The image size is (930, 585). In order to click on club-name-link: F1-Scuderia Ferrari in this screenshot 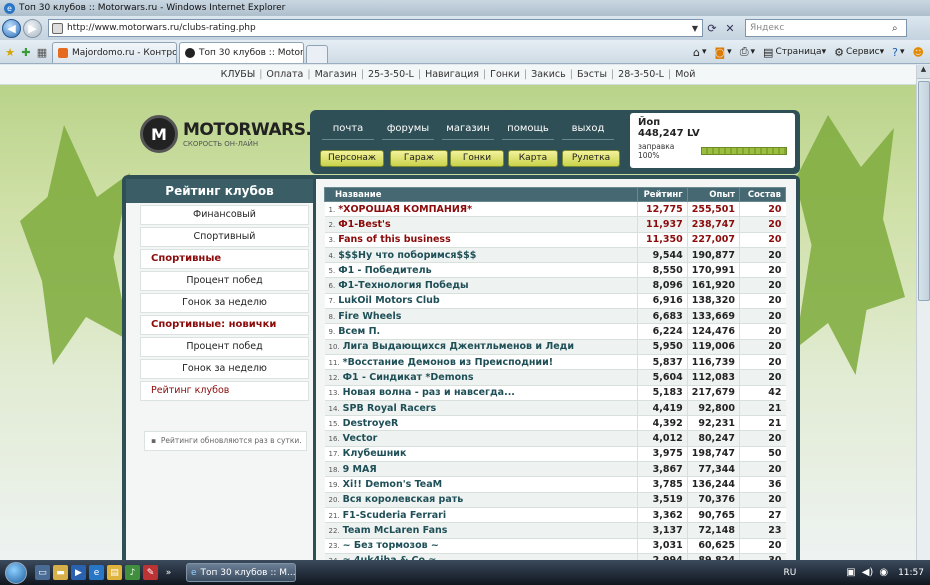, I will do `click(394, 515)`.